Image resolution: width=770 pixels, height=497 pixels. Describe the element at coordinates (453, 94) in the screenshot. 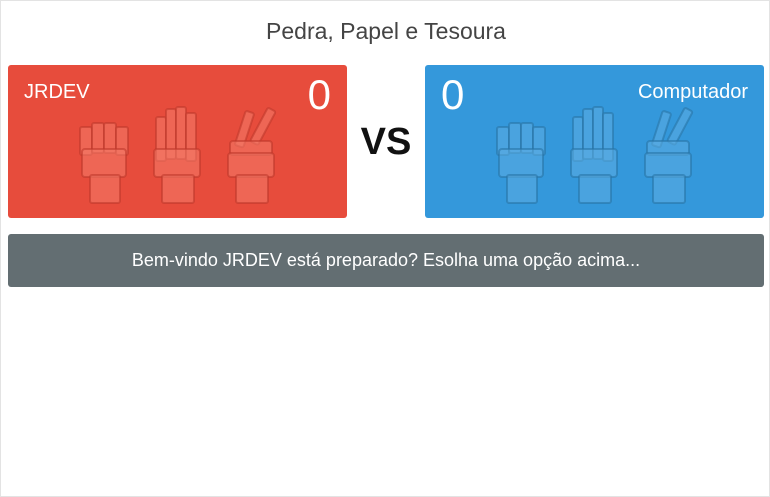

I see `computer-score: 0` at that location.